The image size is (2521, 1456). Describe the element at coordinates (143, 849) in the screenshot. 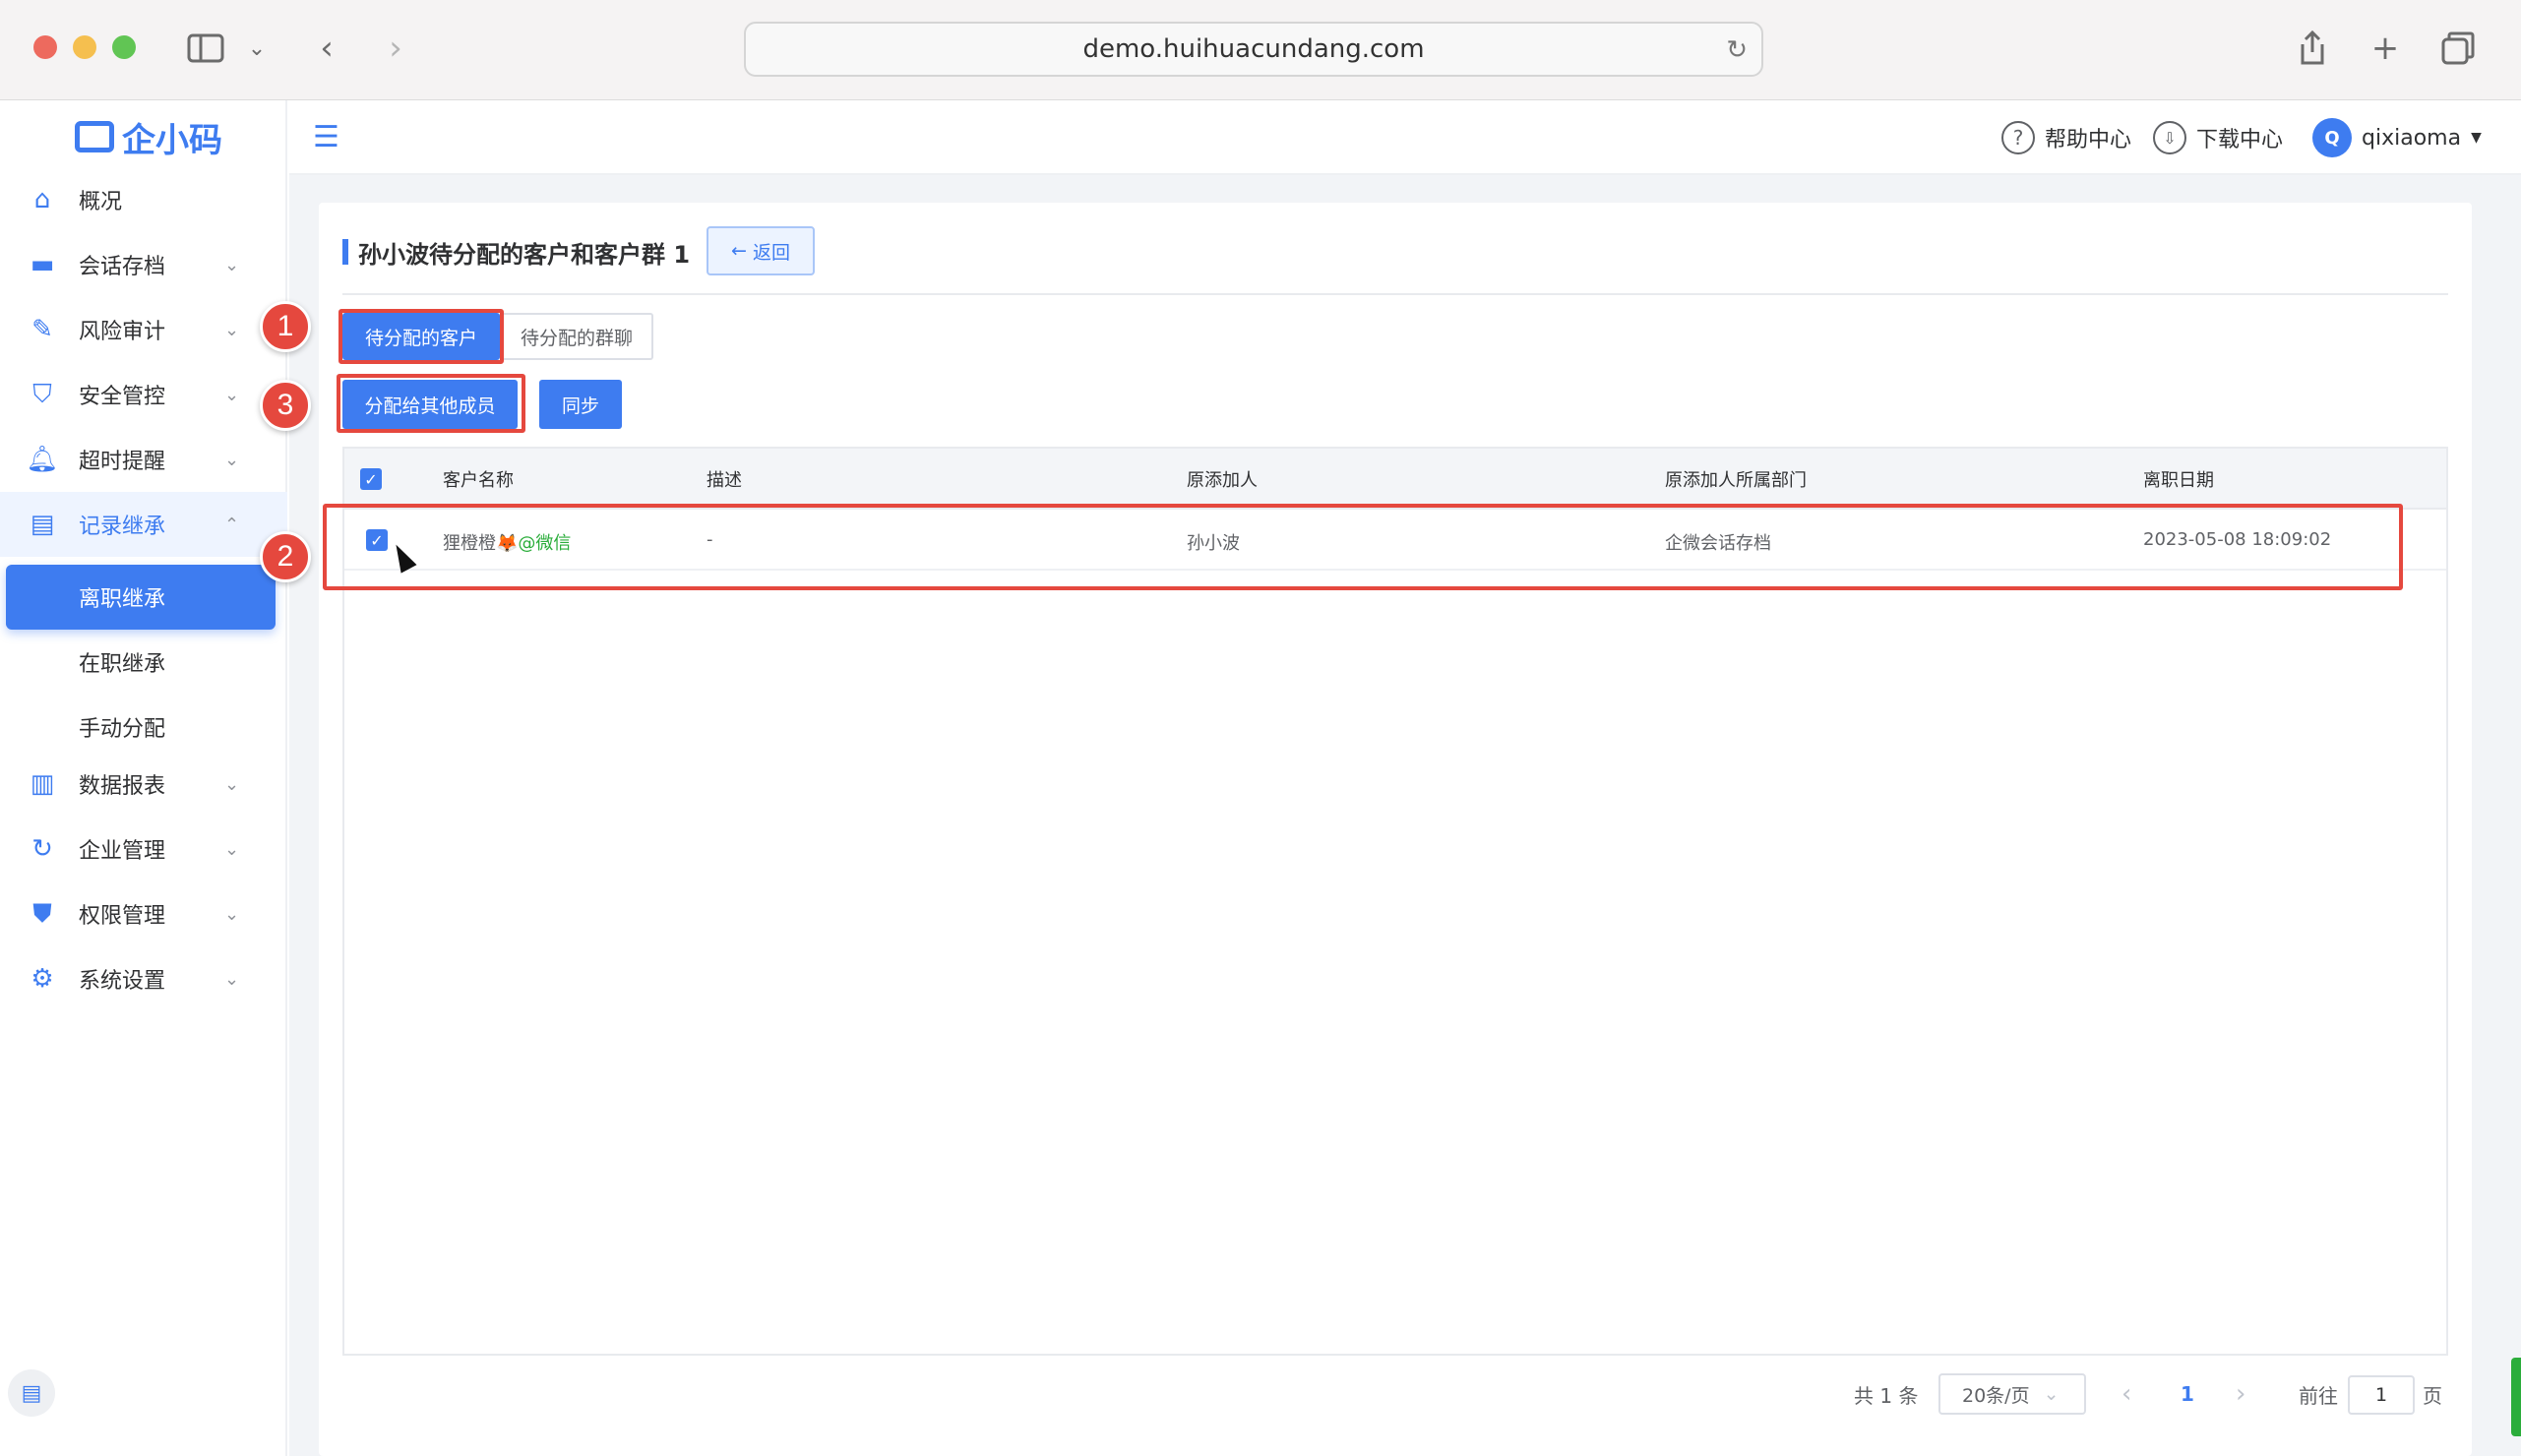

I see `sidebar-item-enterprise: ↻ 企业管理 ⌄` at that location.